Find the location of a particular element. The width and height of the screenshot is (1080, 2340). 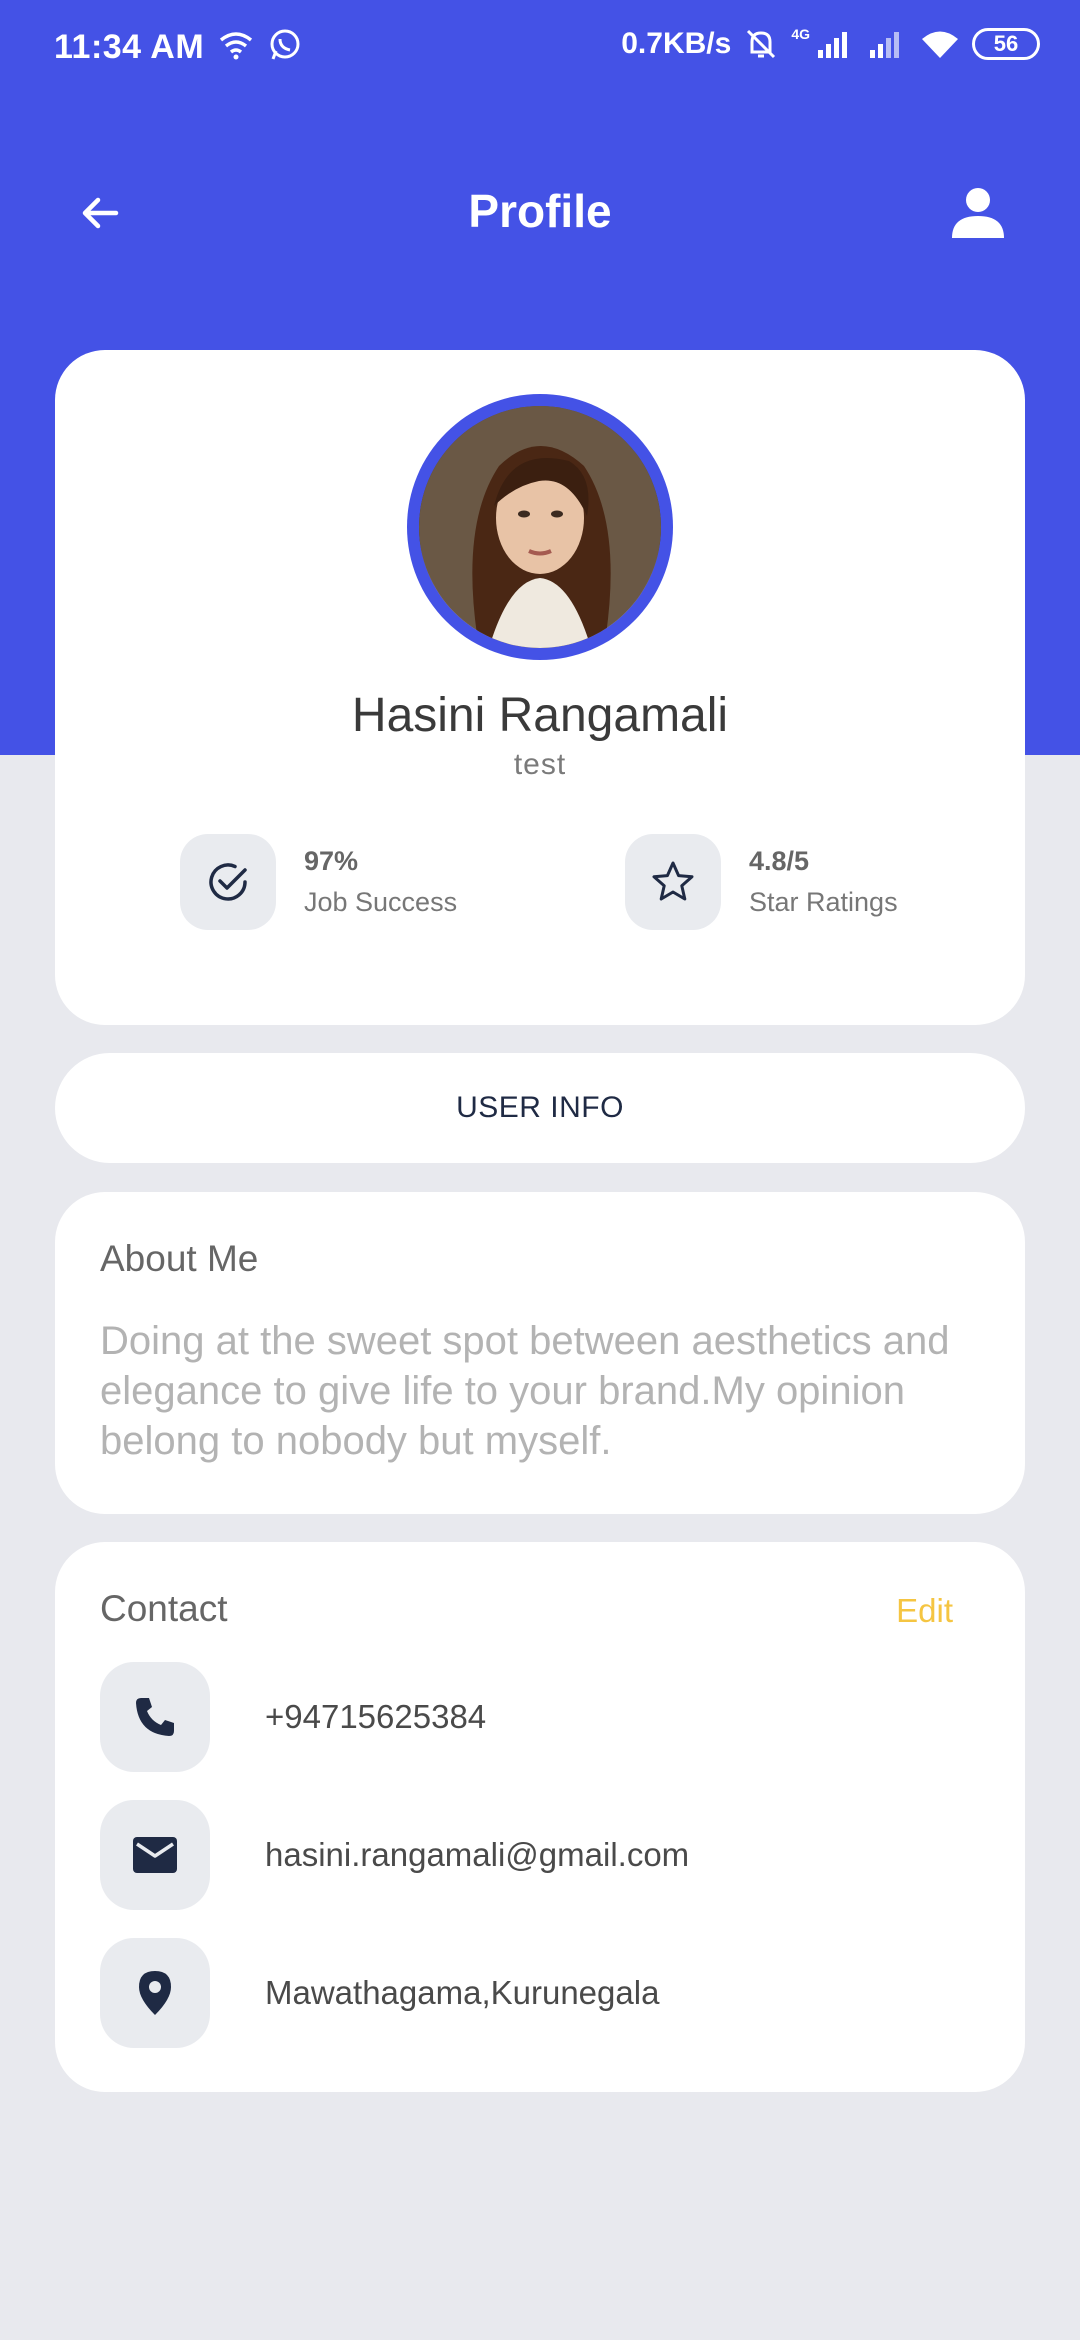

user-info-label: USER INFO is located at coordinates (540, 1107).